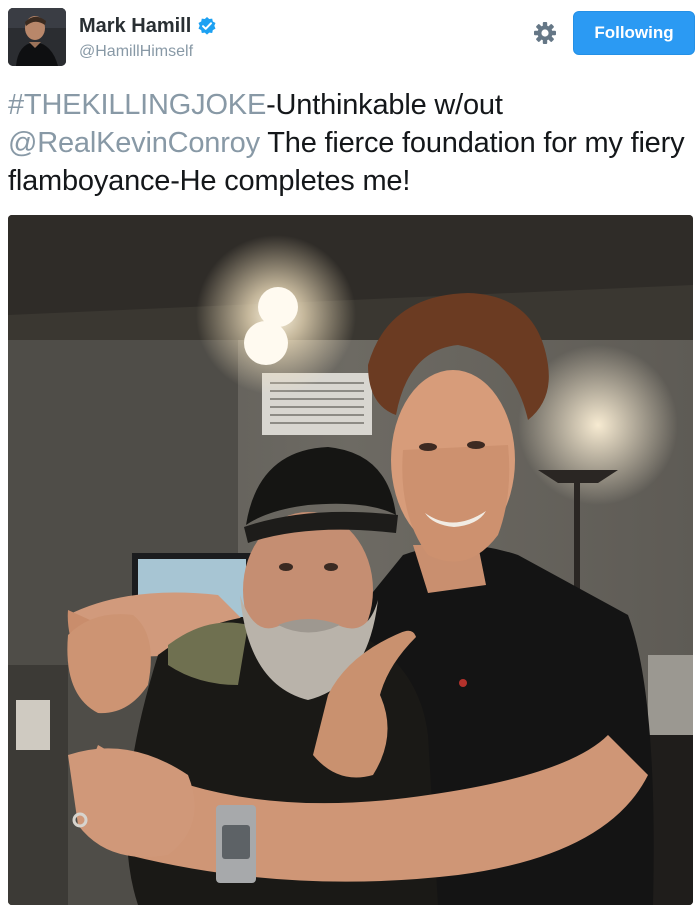 This screenshot has height=911, width=700. What do you see at coordinates (384, 105) in the screenshot?
I see `tweet-text-part: -Unthinkable w/out` at bounding box center [384, 105].